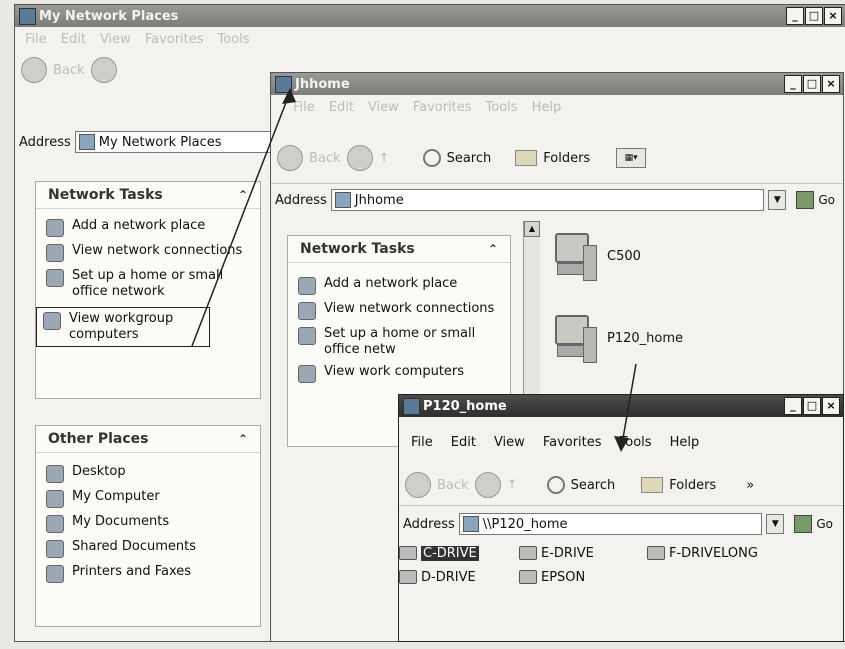 The height and width of the screenshot is (649, 845). Describe the element at coordinates (555, 485) in the screenshot. I see `search-icon` at that location.